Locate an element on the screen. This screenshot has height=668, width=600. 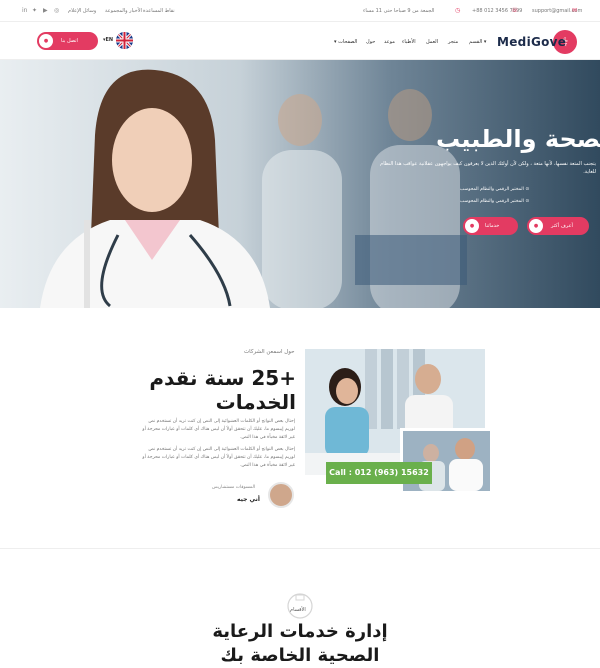
topbar-hours: الجمعة من 9 صباحا حتى 11 مساء is located at coordinates (399, 11).